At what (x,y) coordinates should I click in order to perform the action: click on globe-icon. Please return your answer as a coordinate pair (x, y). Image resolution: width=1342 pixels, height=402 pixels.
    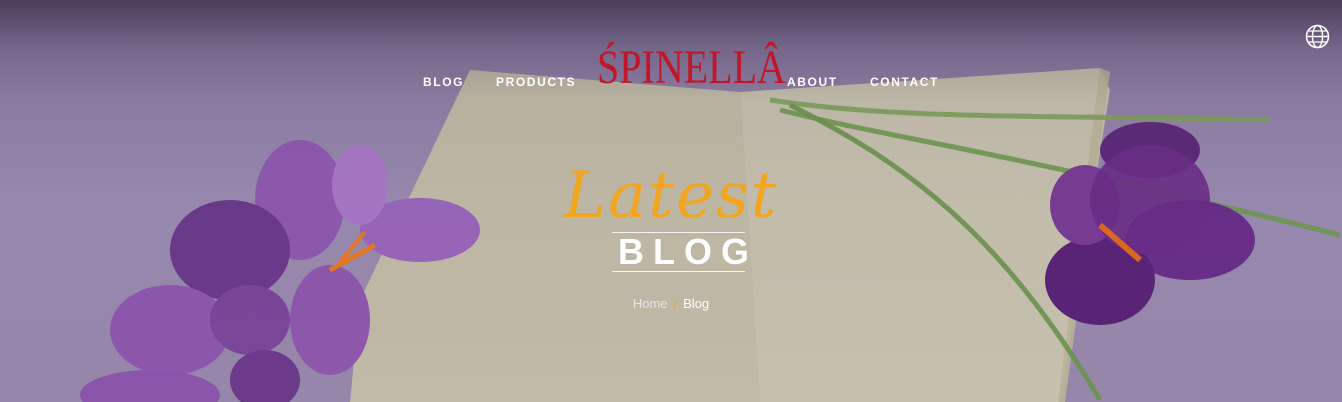
    Looking at the image, I should click on (1317, 36).